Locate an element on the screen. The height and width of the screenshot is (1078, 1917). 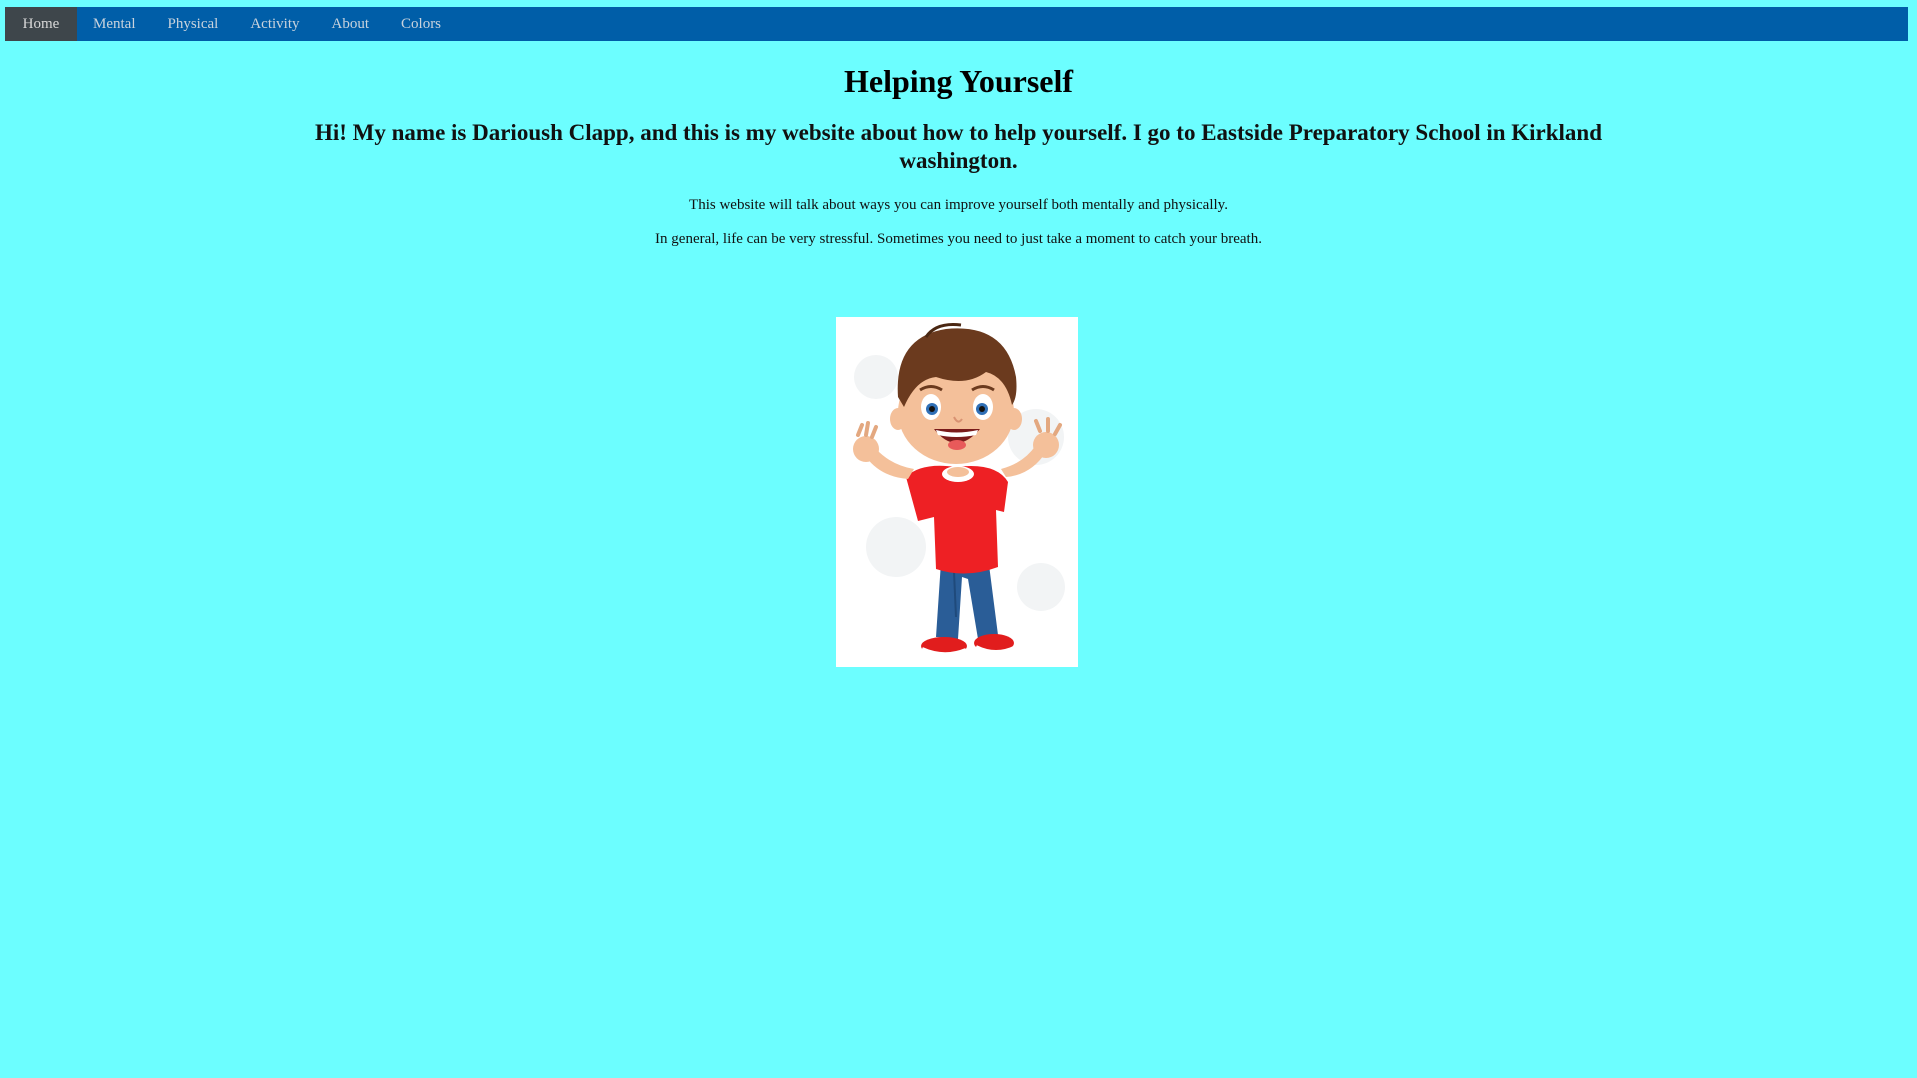
page-title: Helping Yourself is located at coordinates (958, 81).